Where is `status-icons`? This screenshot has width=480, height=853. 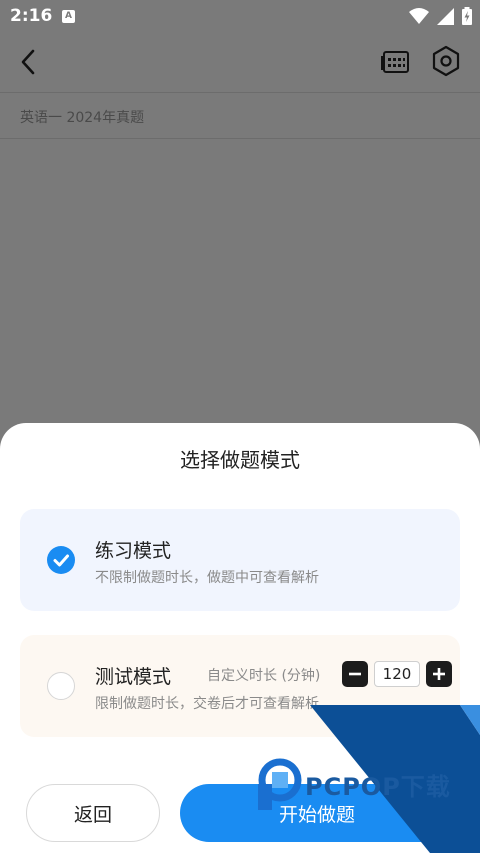
status-icons is located at coordinates (440, 16).